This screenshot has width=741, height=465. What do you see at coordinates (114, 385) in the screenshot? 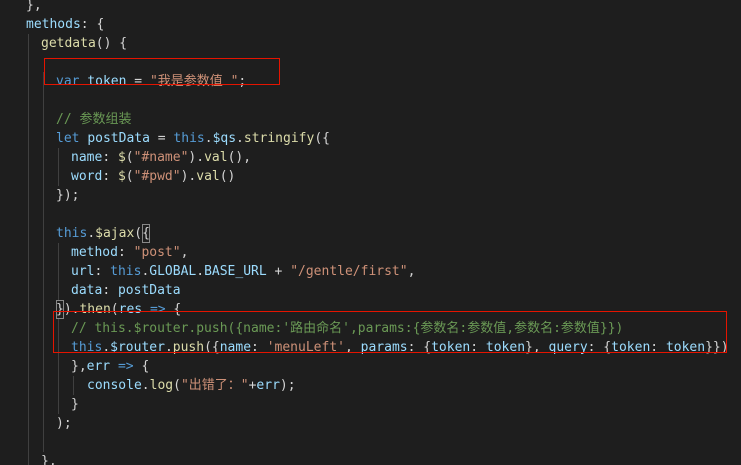
I see `code-token-property: console` at bounding box center [114, 385].